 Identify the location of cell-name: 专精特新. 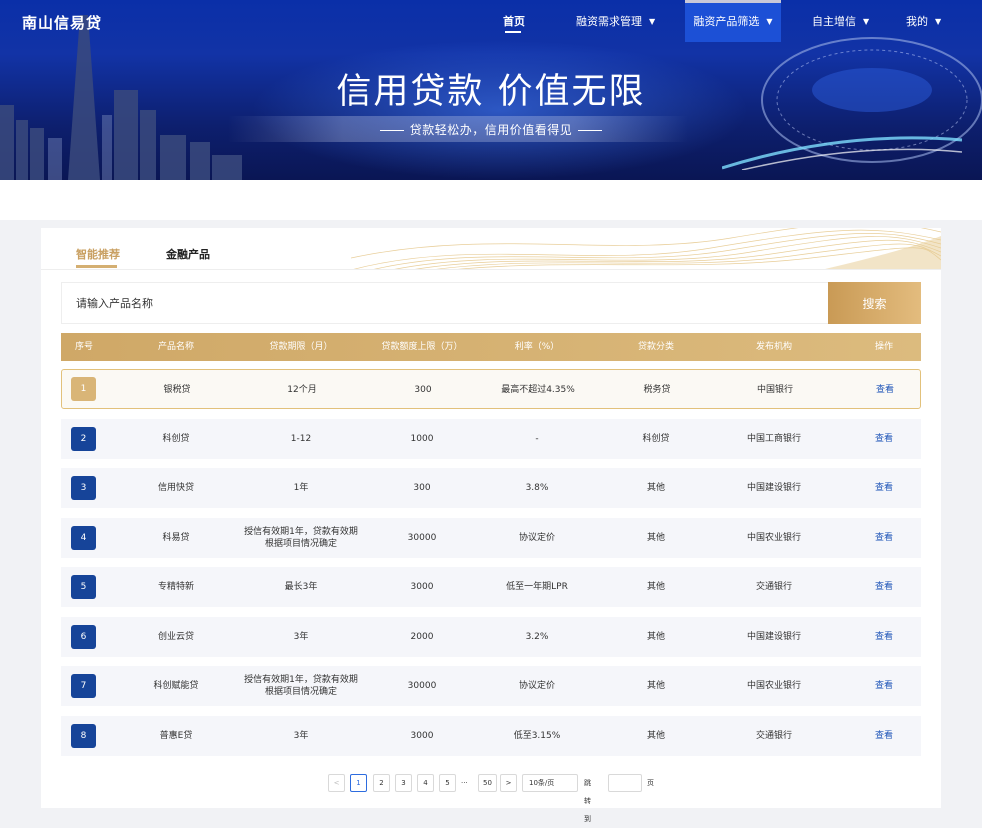
(175, 587).